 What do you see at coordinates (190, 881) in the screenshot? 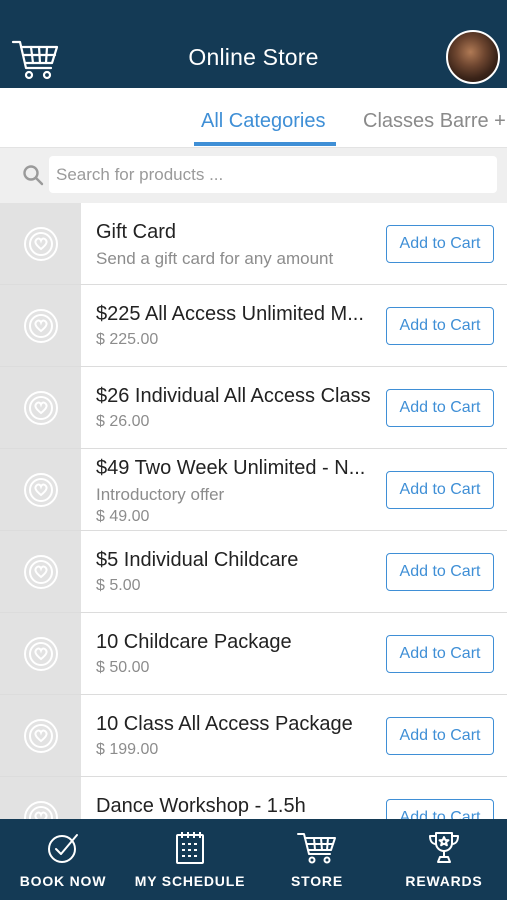
I see `nav-label: MY SCHEDULE` at bounding box center [190, 881].